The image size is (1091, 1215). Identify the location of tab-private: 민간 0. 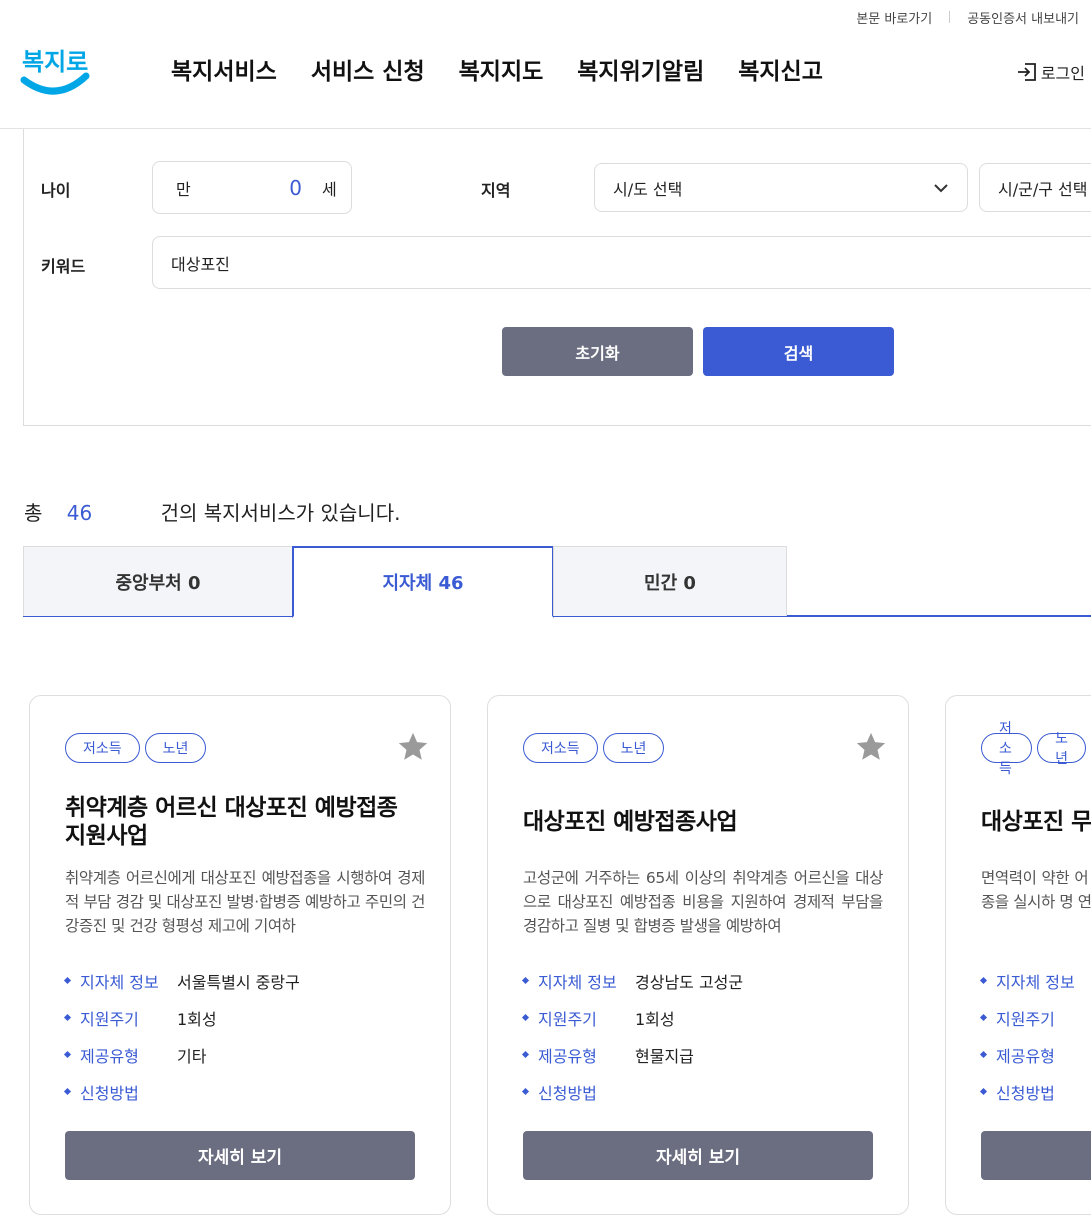
(670, 581).